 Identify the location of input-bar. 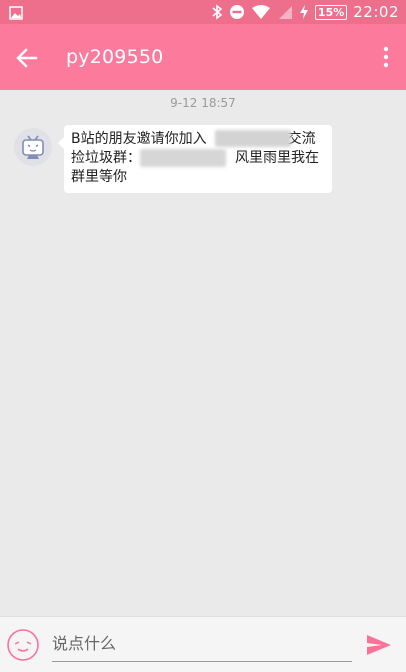
(203, 644).